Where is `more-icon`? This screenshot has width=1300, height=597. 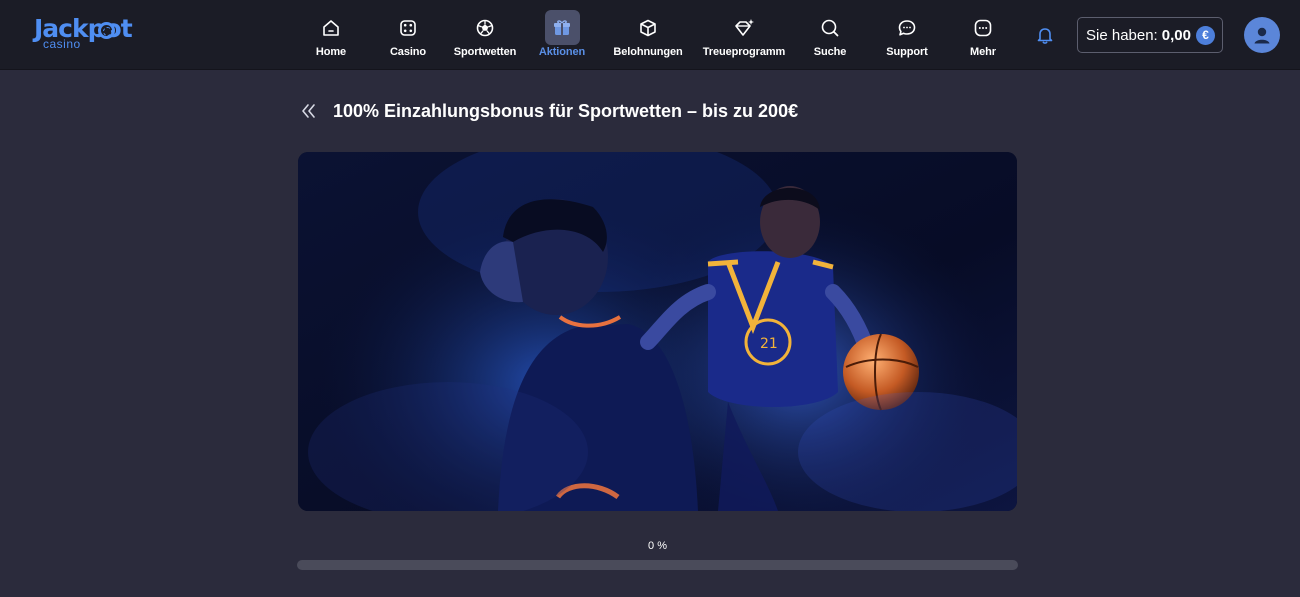
more-icon is located at coordinates (983, 27).